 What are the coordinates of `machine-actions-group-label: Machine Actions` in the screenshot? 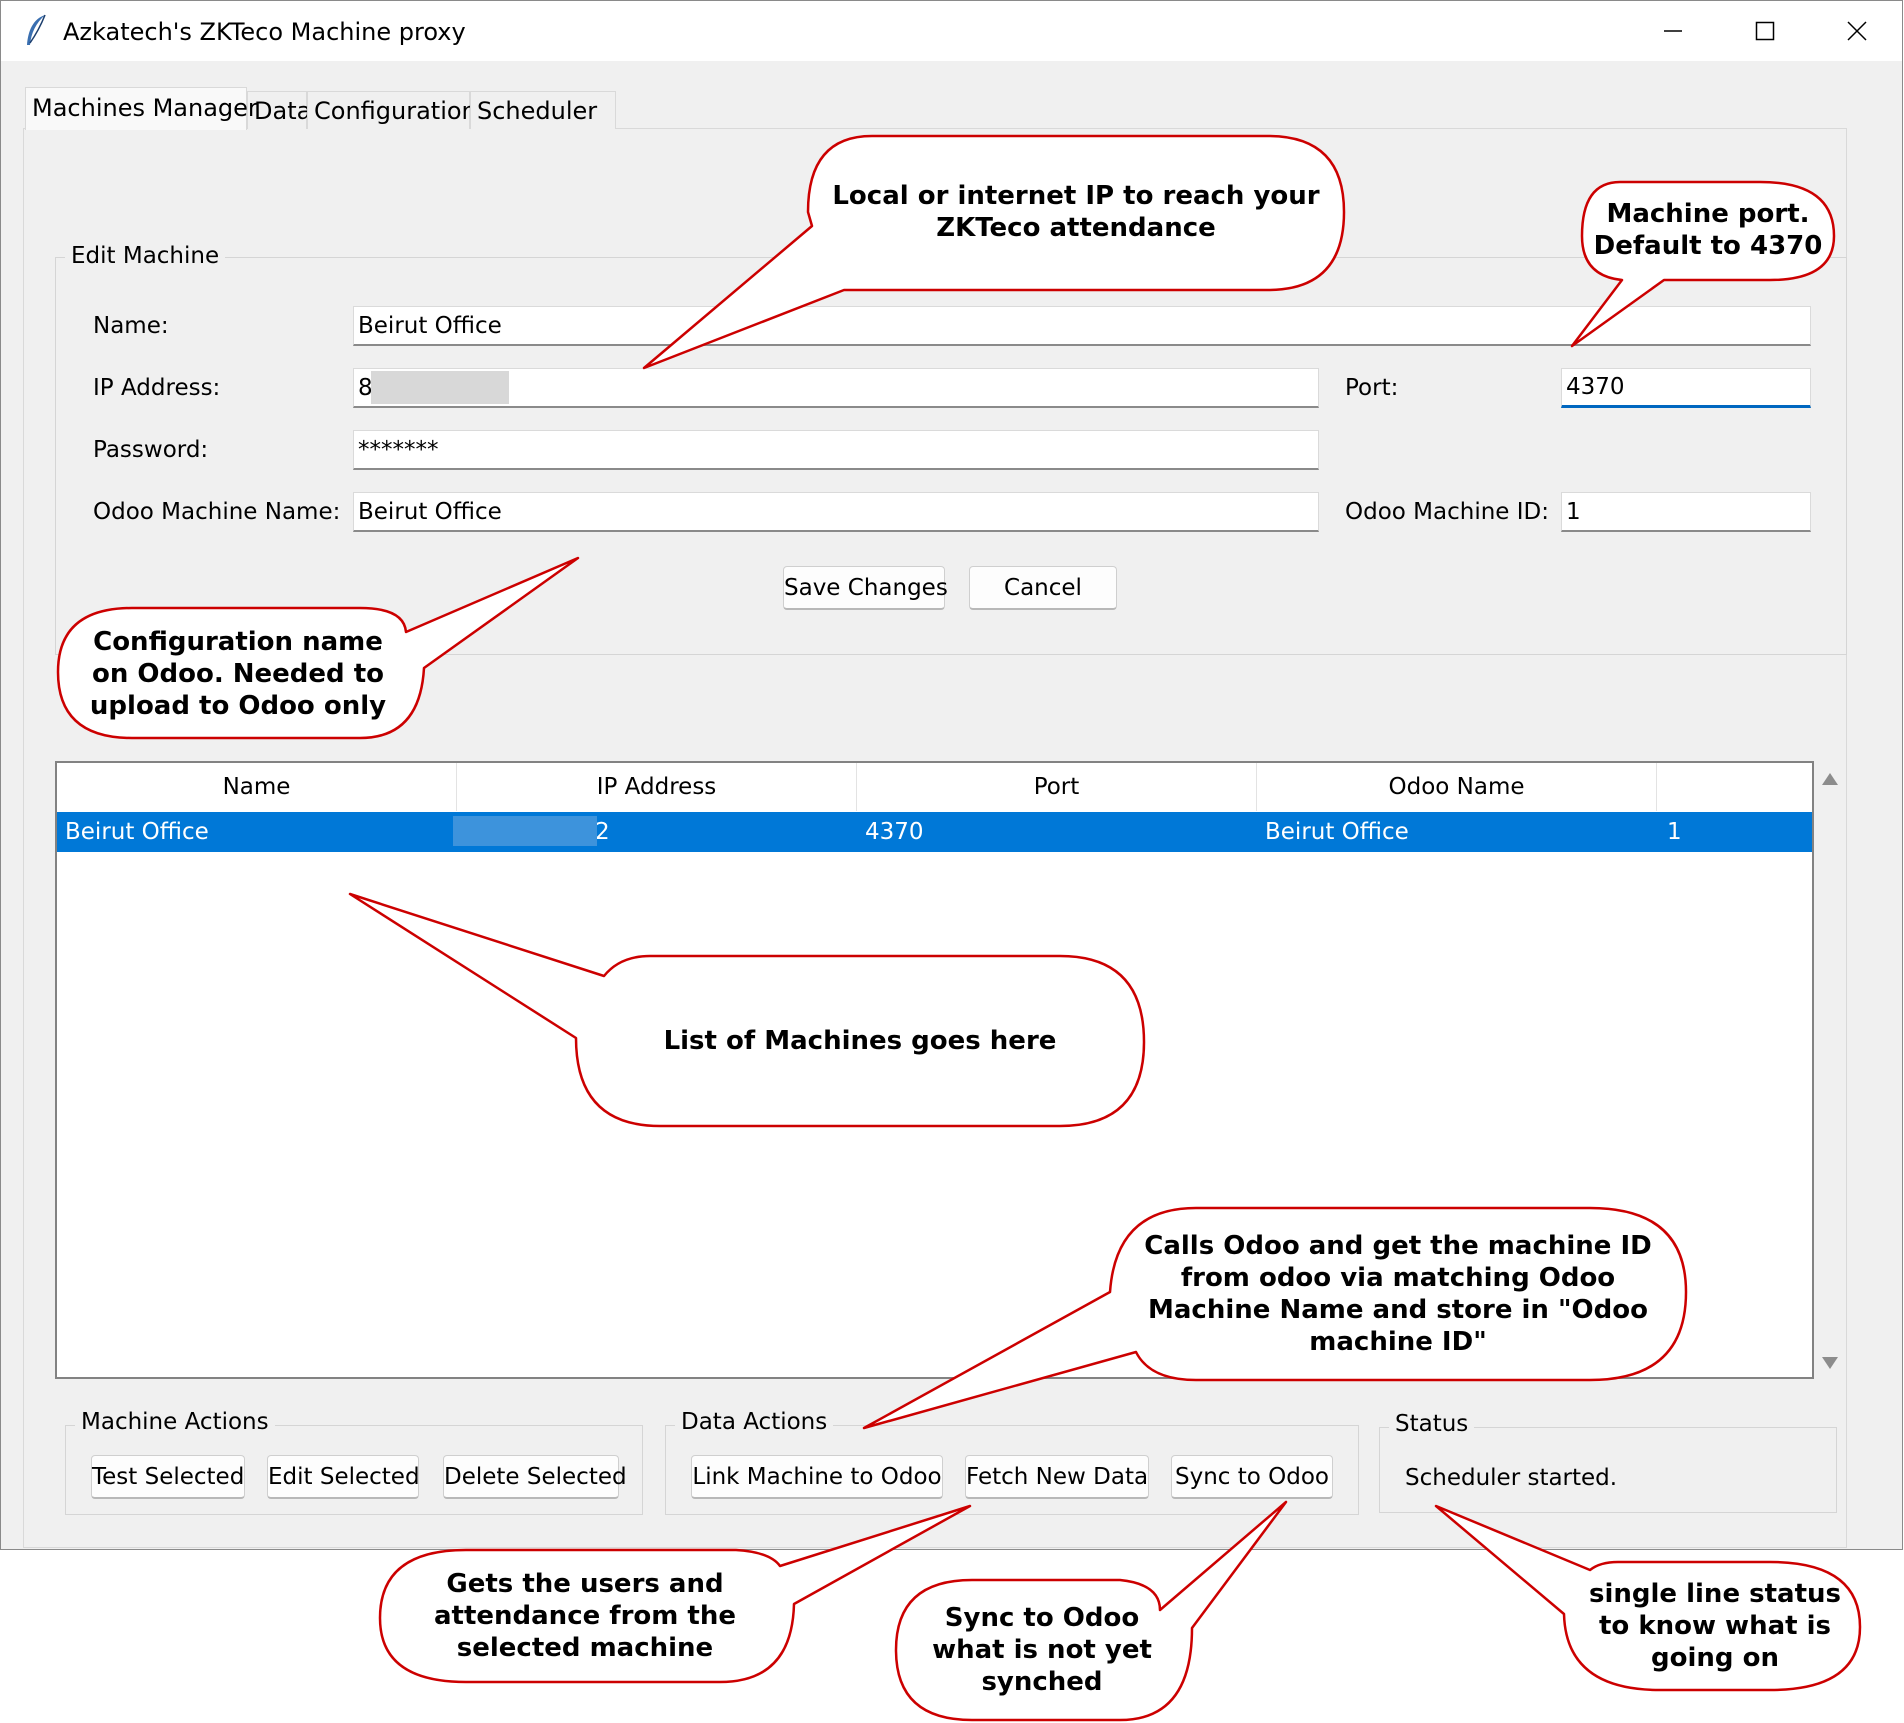 It's located at (175, 1422).